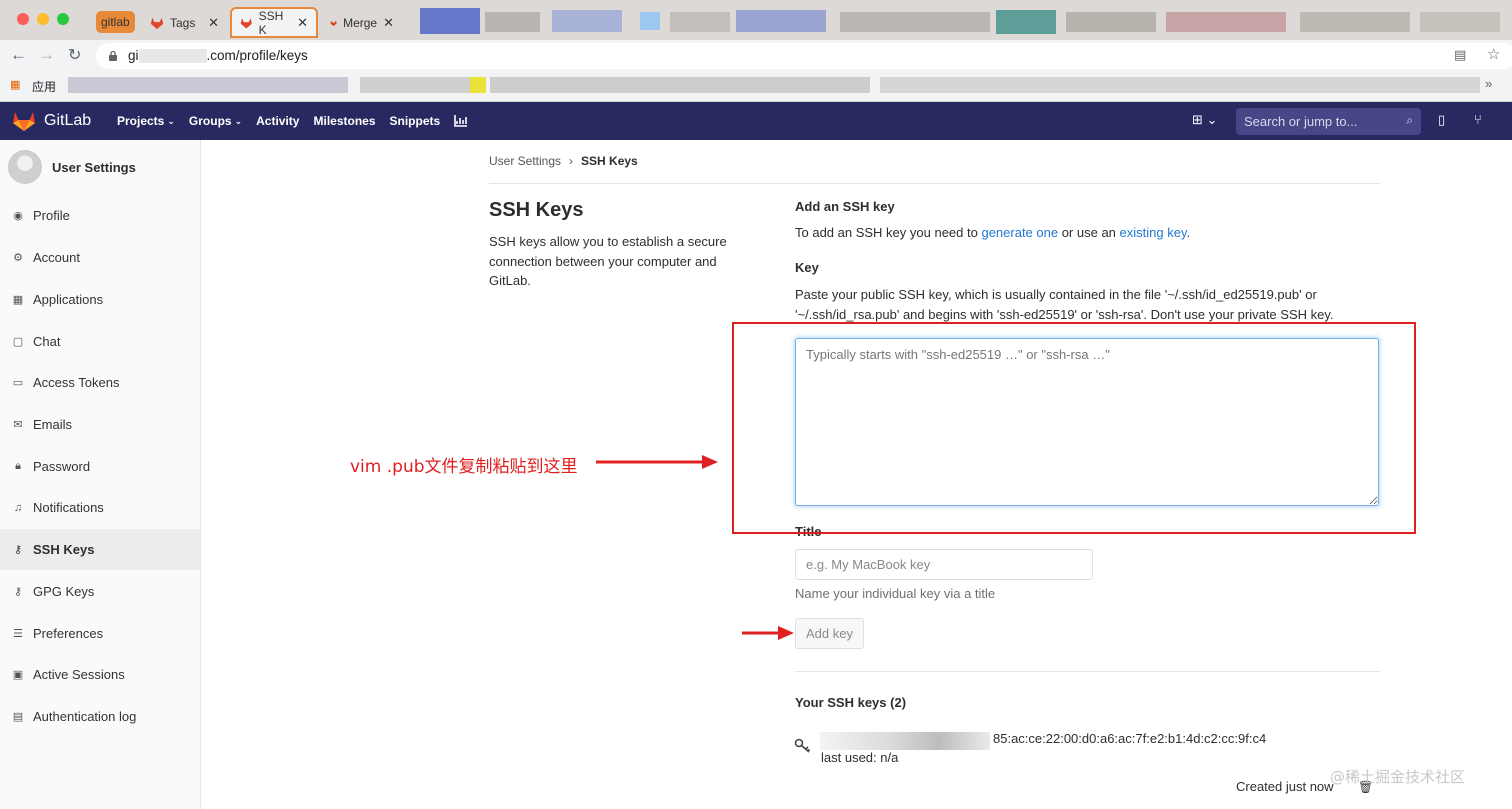 The height and width of the screenshot is (809, 1512). Describe the element at coordinates (100, 633) in the screenshot. I see `sidebar-item-preferences: ☰ Preferences` at that location.